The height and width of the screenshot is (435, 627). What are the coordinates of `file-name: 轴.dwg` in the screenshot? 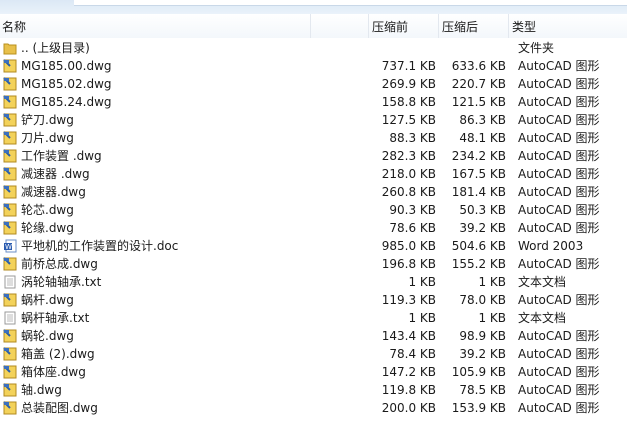 It's located at (41, 390).